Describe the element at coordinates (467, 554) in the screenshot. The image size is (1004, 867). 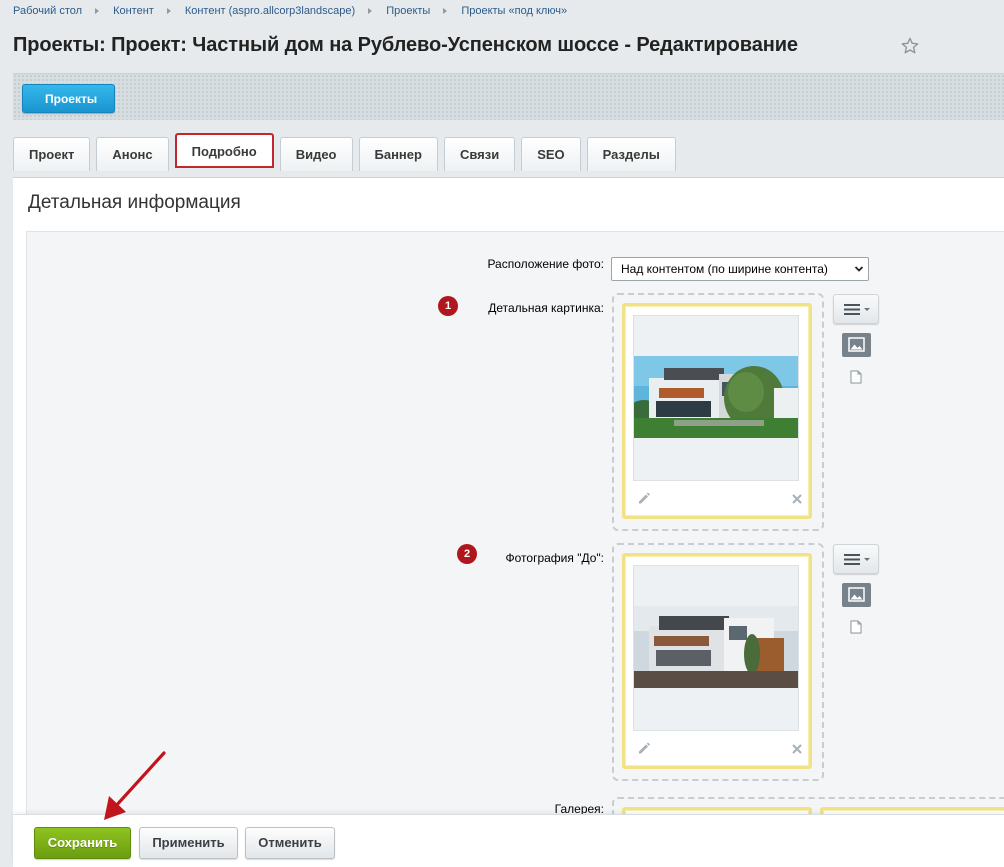
I see `badge-2: 2` at that location.